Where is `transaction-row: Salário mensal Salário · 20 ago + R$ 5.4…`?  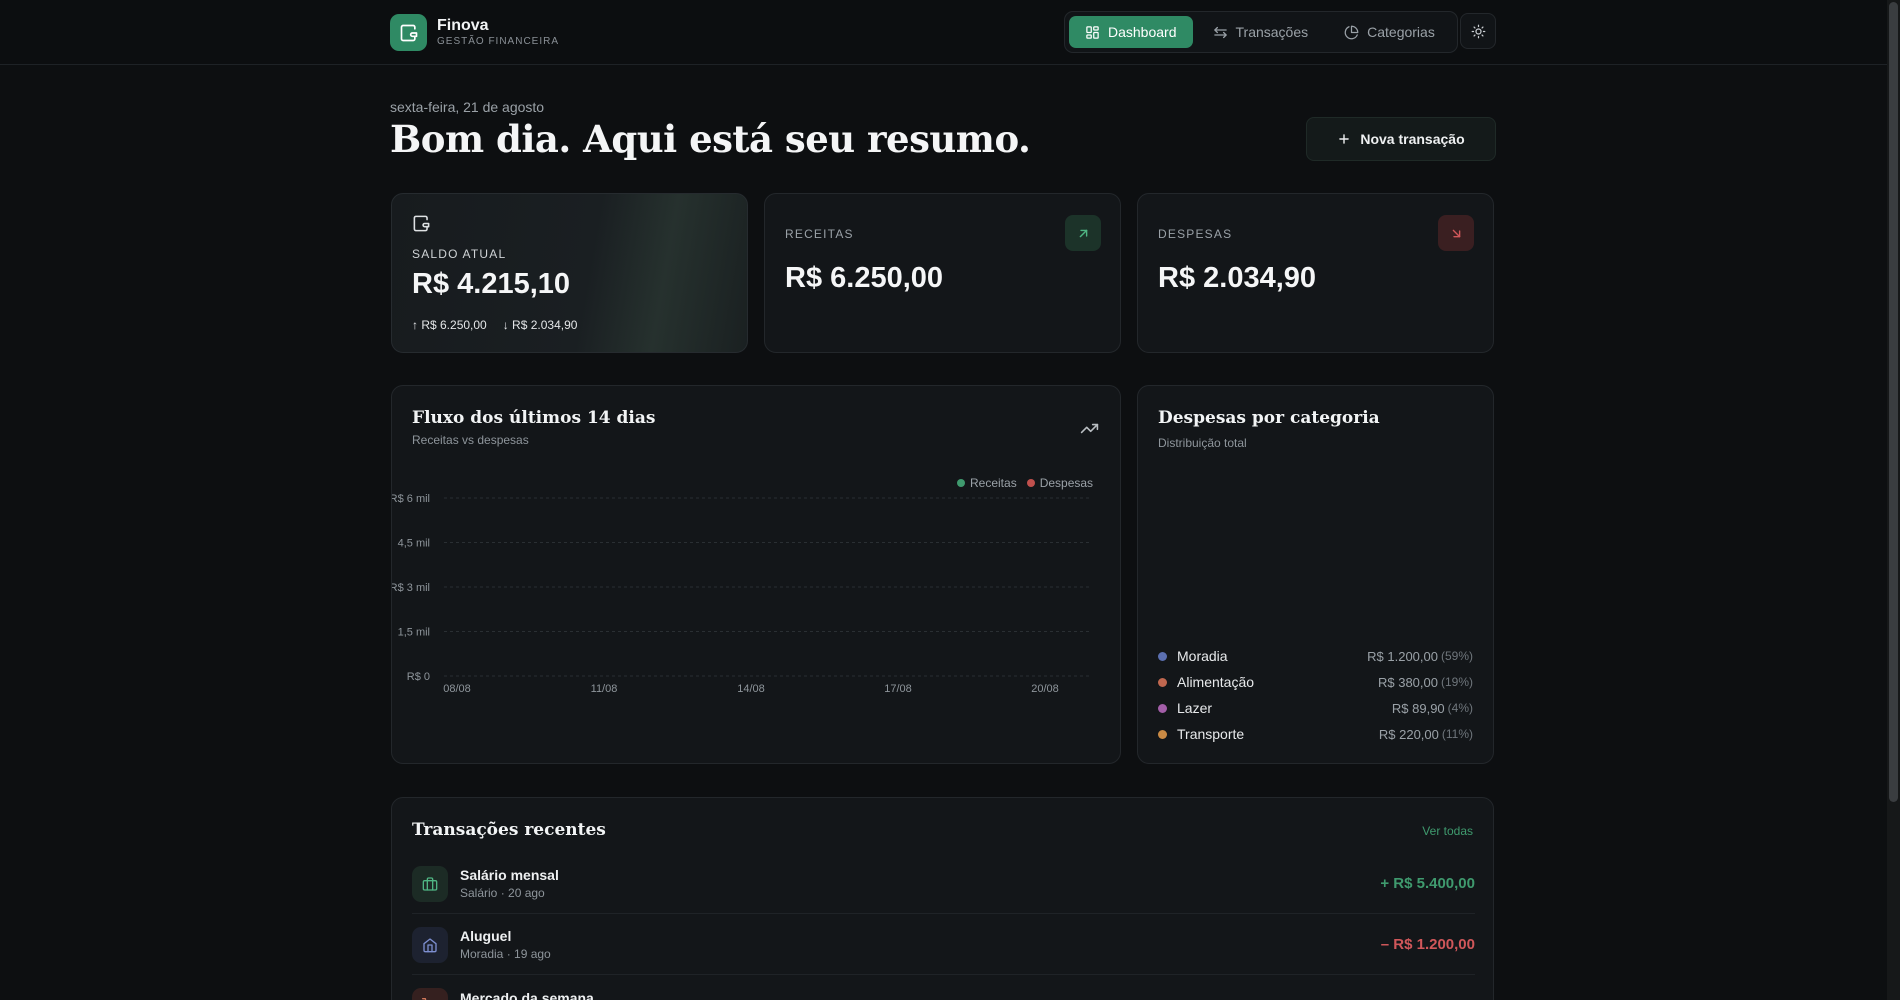 transaction-row: Salário mensal Salário · 20 ago + R$ 5.4… is located at coordinates (943, 884).